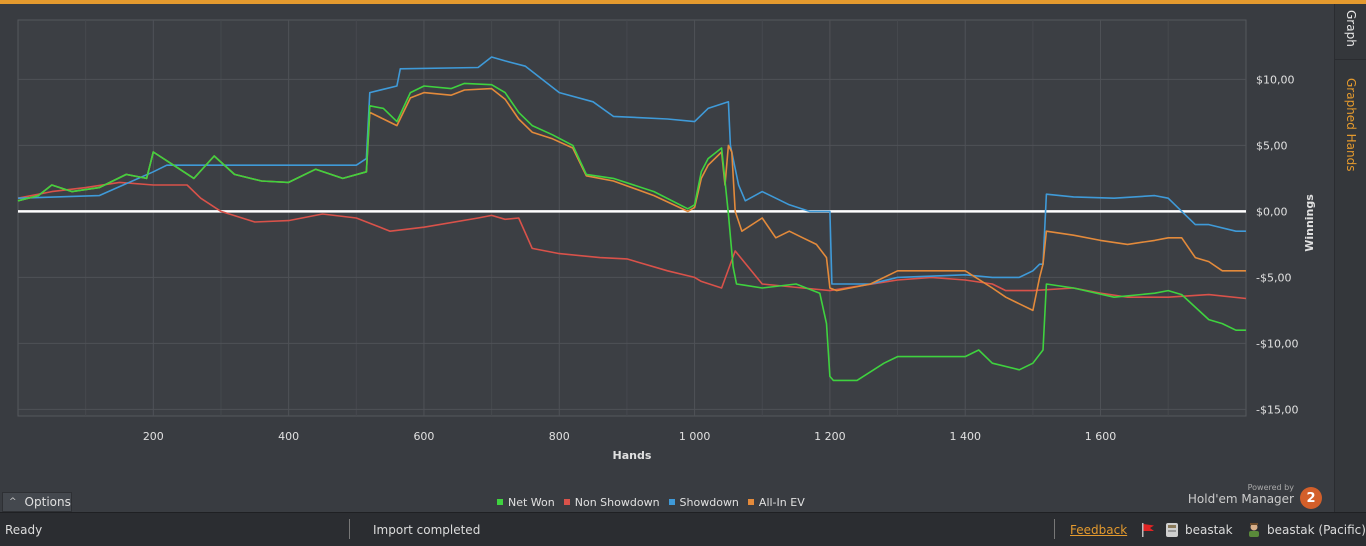 The image size is (1366, 546). I want to click on y-tick-label: $10,00, so click(1275, 79).